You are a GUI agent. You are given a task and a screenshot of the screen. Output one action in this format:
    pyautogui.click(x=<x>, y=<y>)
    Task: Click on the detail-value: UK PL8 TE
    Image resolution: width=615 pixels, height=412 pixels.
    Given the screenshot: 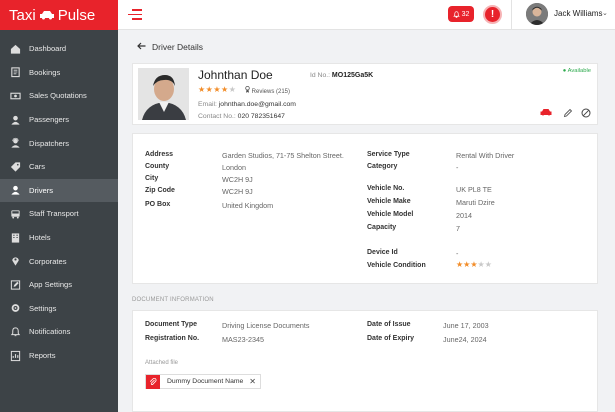 What is the action you would take?
    pyautogui.click(x=474, y=189)
    